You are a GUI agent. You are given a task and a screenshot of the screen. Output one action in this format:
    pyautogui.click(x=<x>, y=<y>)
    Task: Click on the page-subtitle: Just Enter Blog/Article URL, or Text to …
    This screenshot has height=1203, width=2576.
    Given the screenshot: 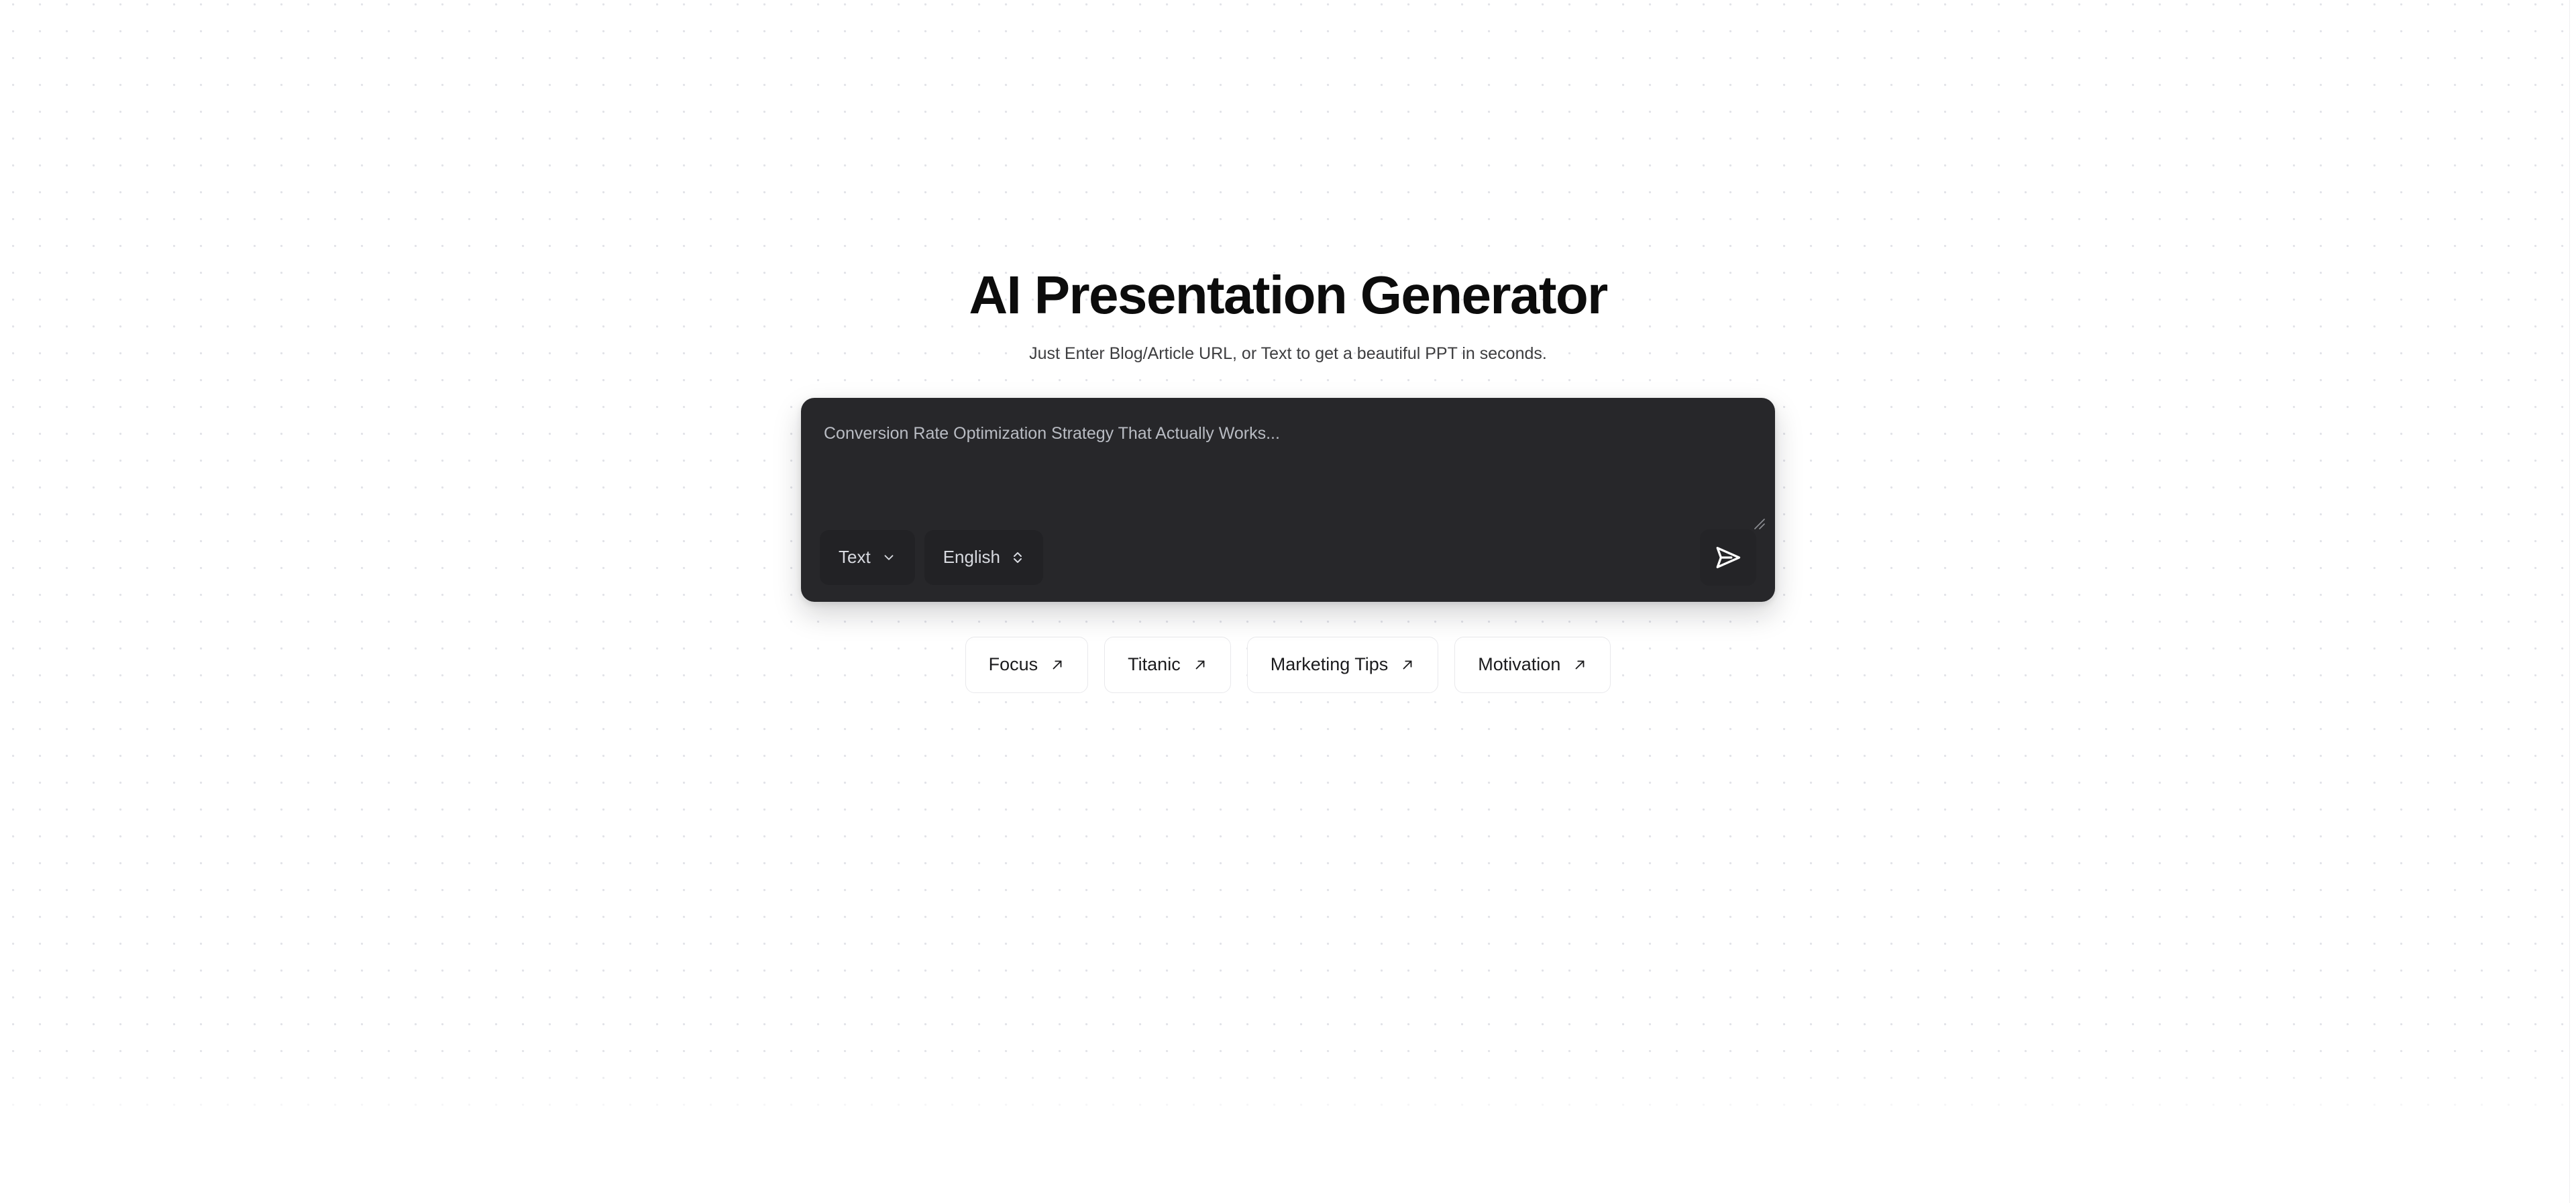 What is the action you would take?
    pyautogui.click(x=1288, y=354)
    